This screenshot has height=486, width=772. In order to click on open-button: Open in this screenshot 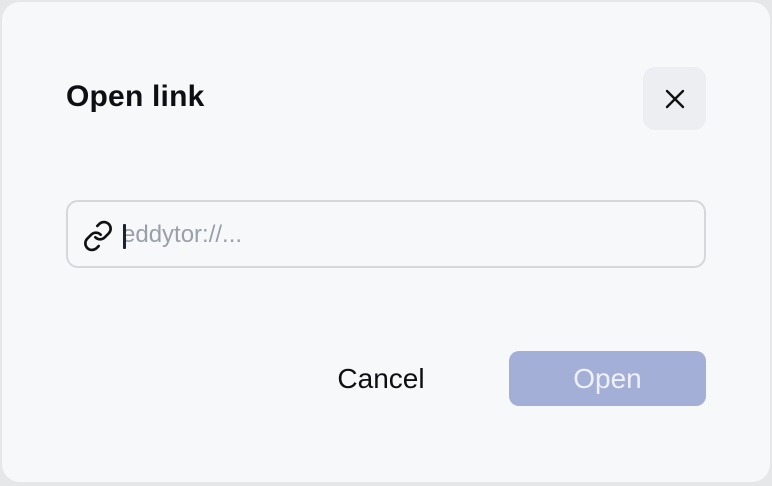, I will do `click(607, 378)`.